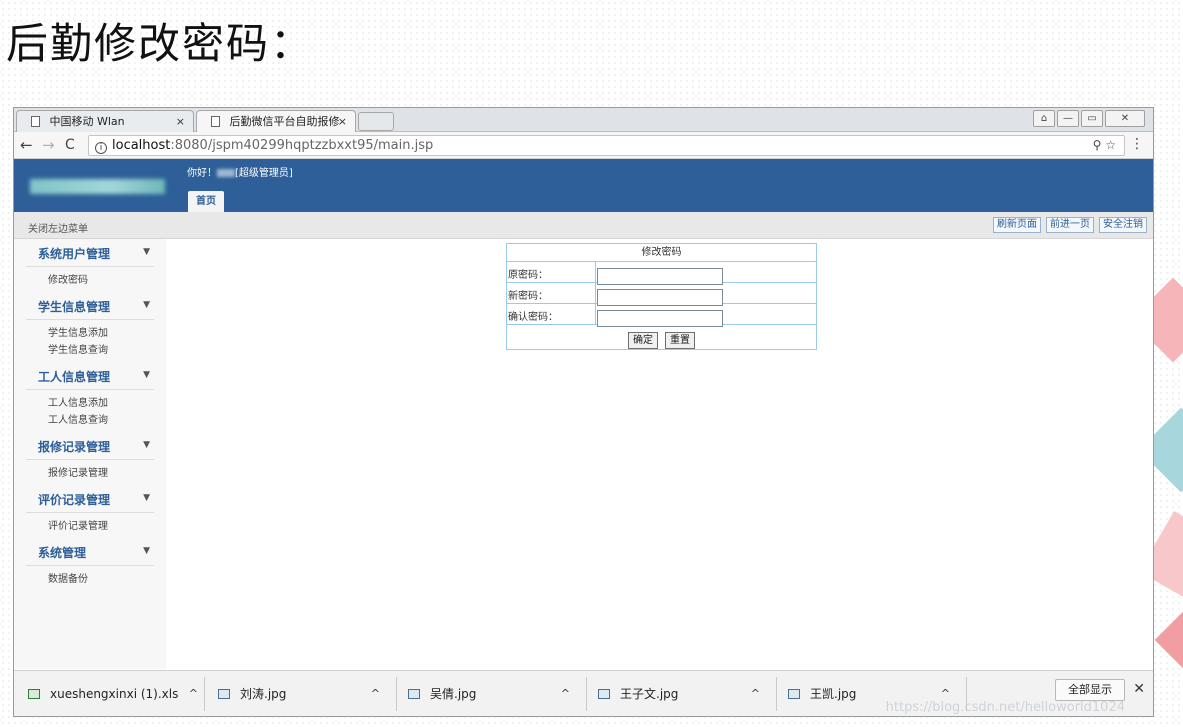 This screenshot has height=727, width=1183. Describe the element at coordinates (58, 227) in the screenshot. I see `toggle-sidebar-link: 关闭左边菜单` at that location.